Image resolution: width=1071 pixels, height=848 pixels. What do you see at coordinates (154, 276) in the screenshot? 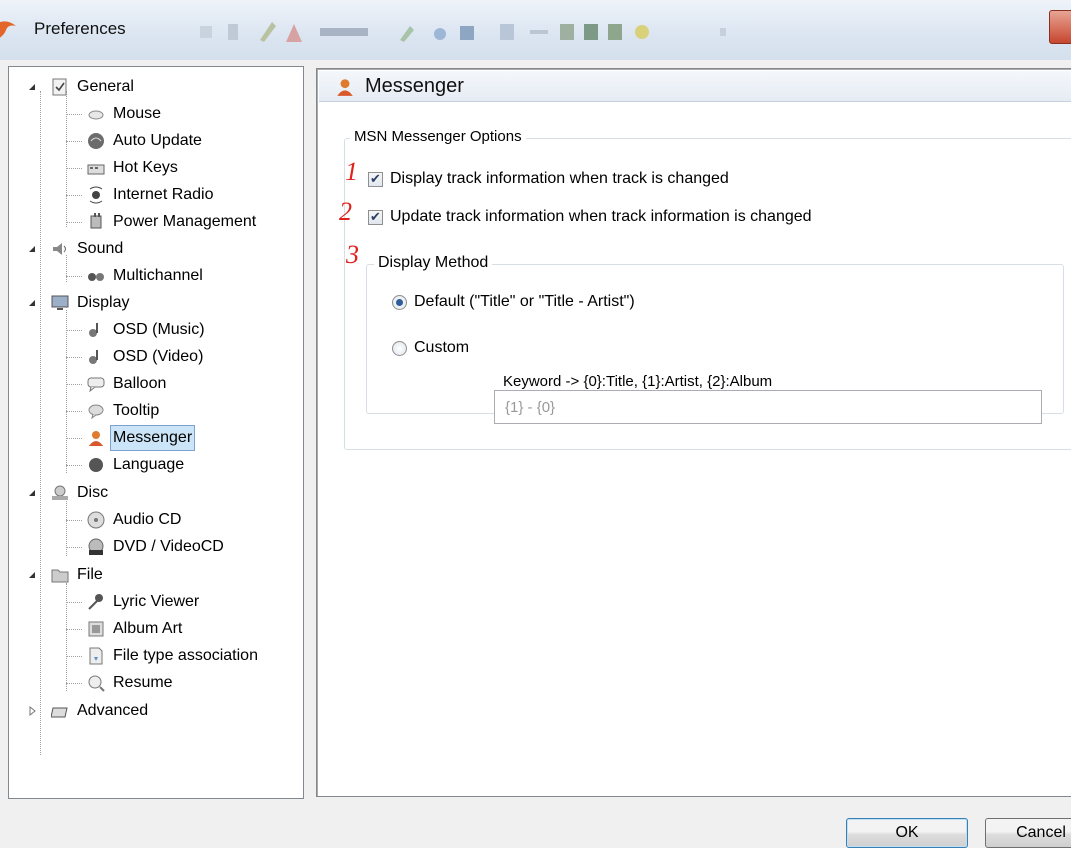
I see `tree-item-multichannel: Multichannel` at bounding box center [154, 276].